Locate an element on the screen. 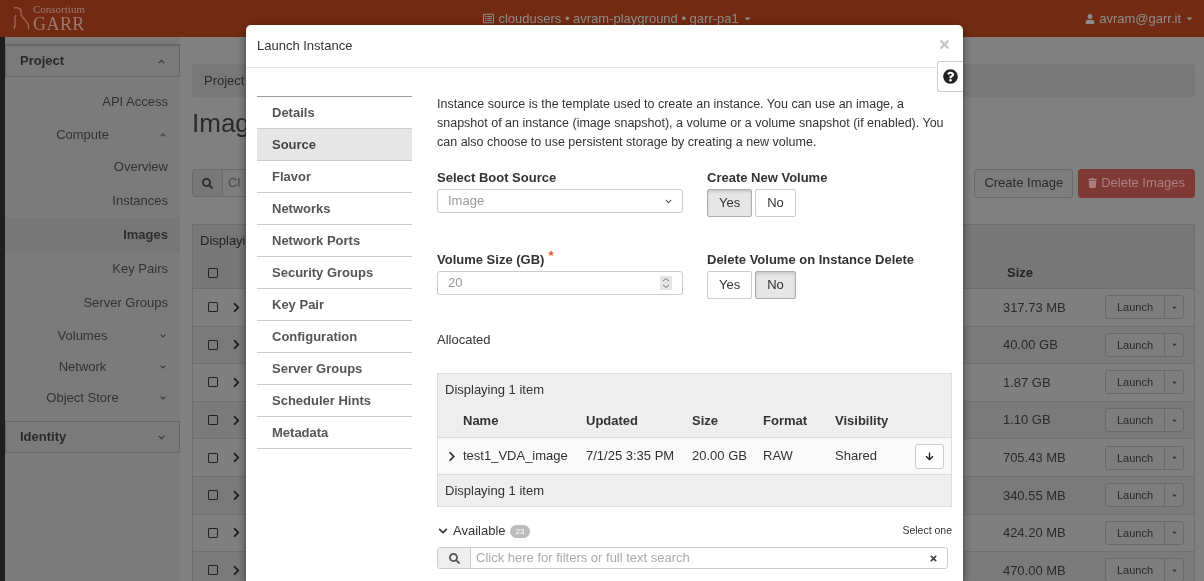 The width and height of the screenshot is (1204, 581). column-header: Name is located at coordinates (481, 421).